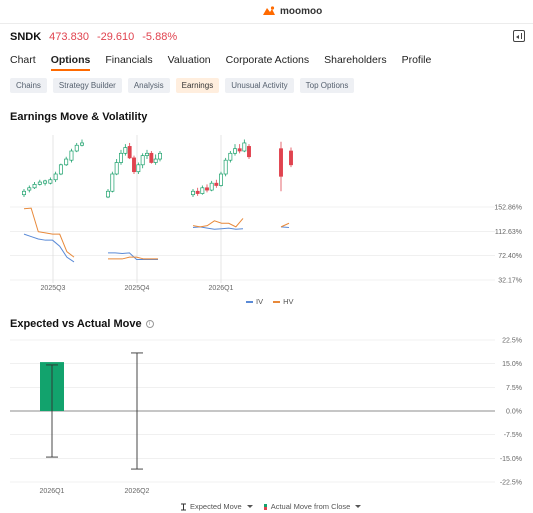 This screenshot has width=533, height=513. What do you see at coordinates (267, 62) in the screenshot?
I see `tab-corporate-actions: Corporate Actions` at bounding box center [267, 62].